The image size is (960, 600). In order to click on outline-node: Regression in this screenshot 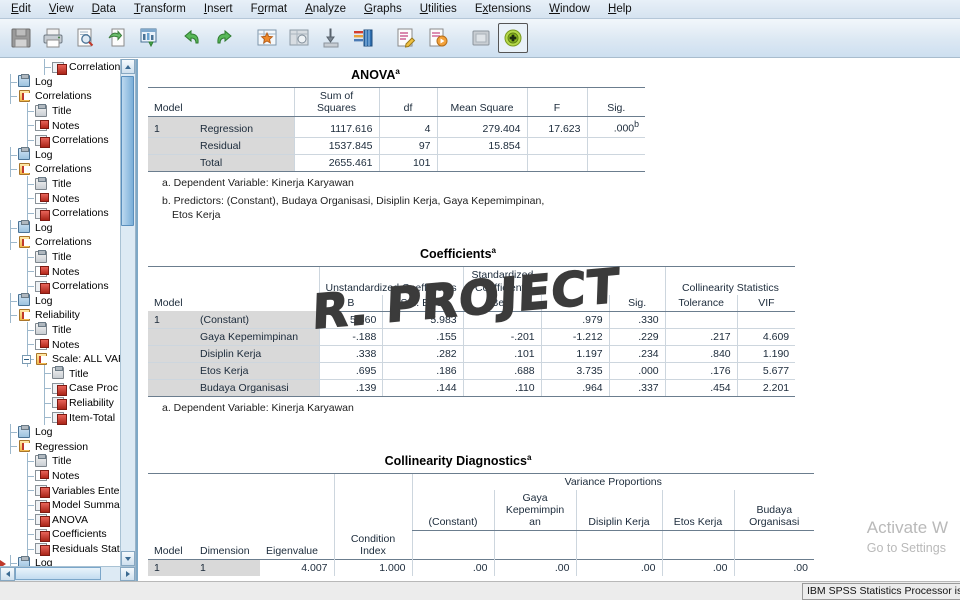, I will do `click(60, 446)`.